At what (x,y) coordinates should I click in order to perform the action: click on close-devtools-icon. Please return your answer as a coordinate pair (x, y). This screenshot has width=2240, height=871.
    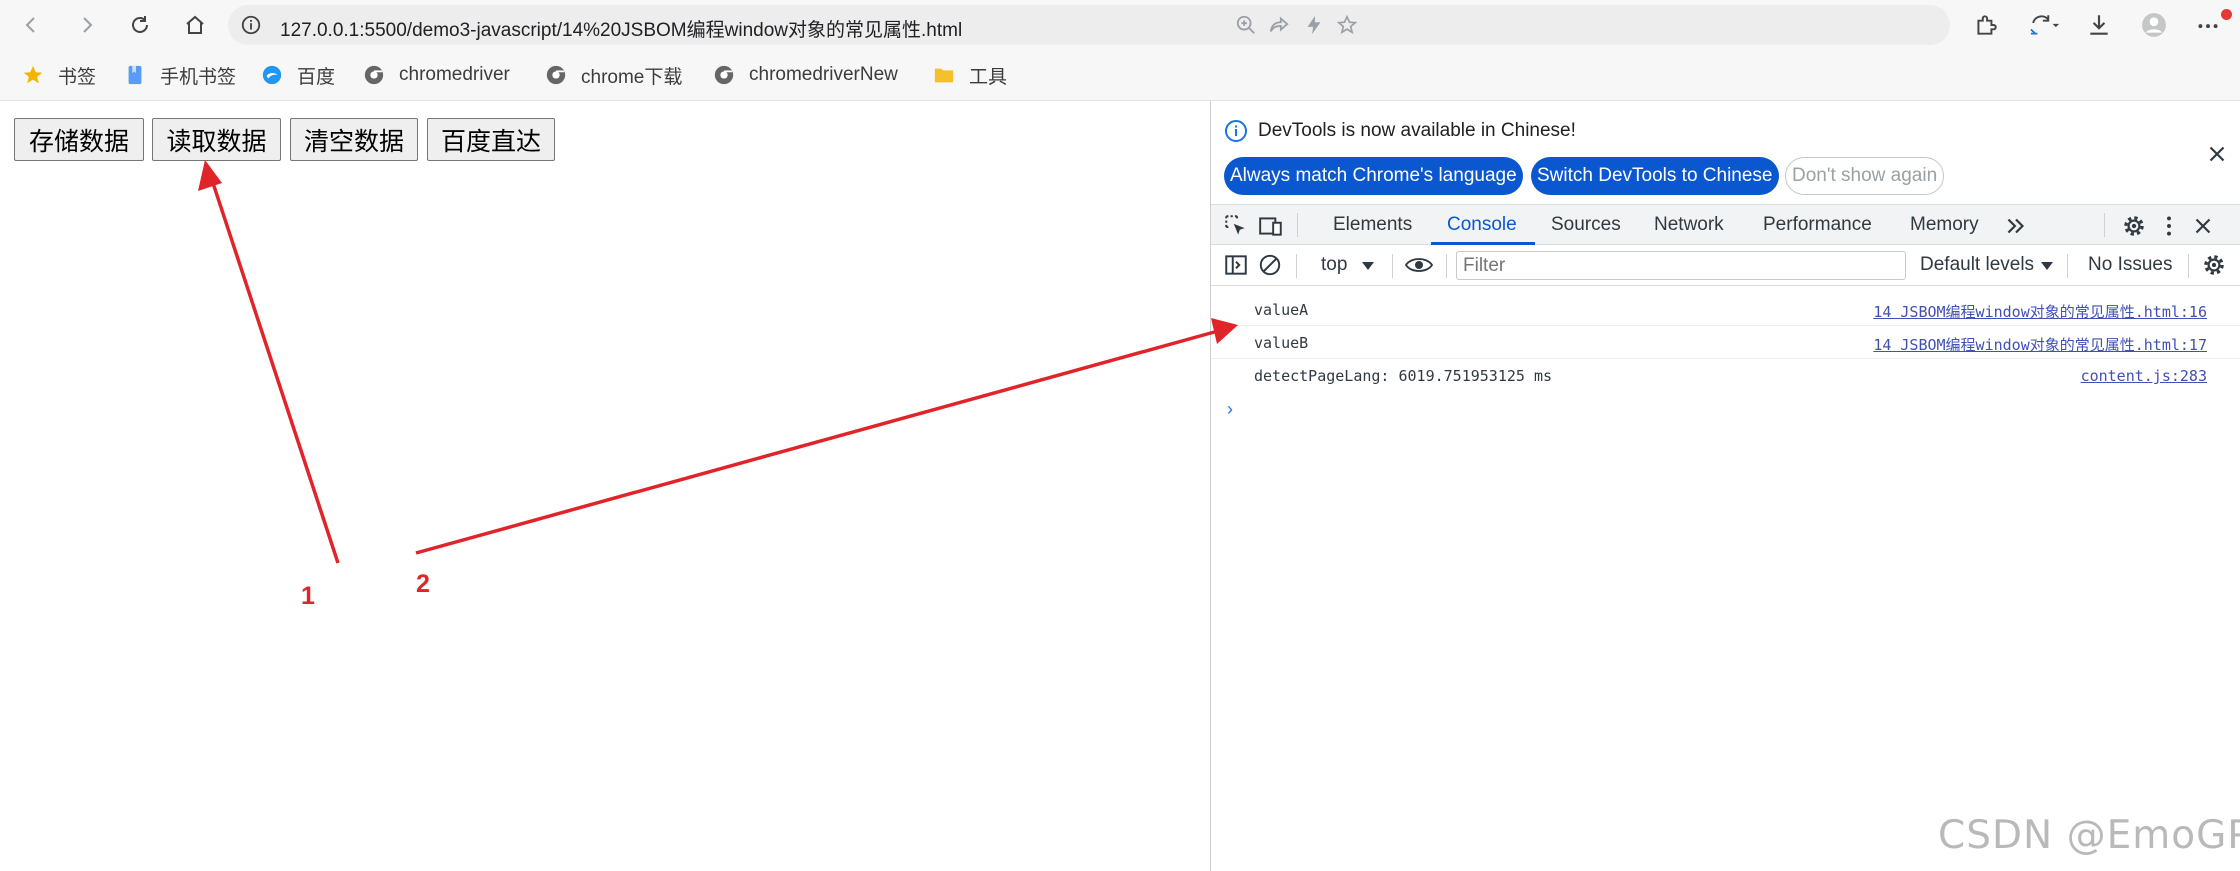
    Looking at the image, I should click on (2203, 226).